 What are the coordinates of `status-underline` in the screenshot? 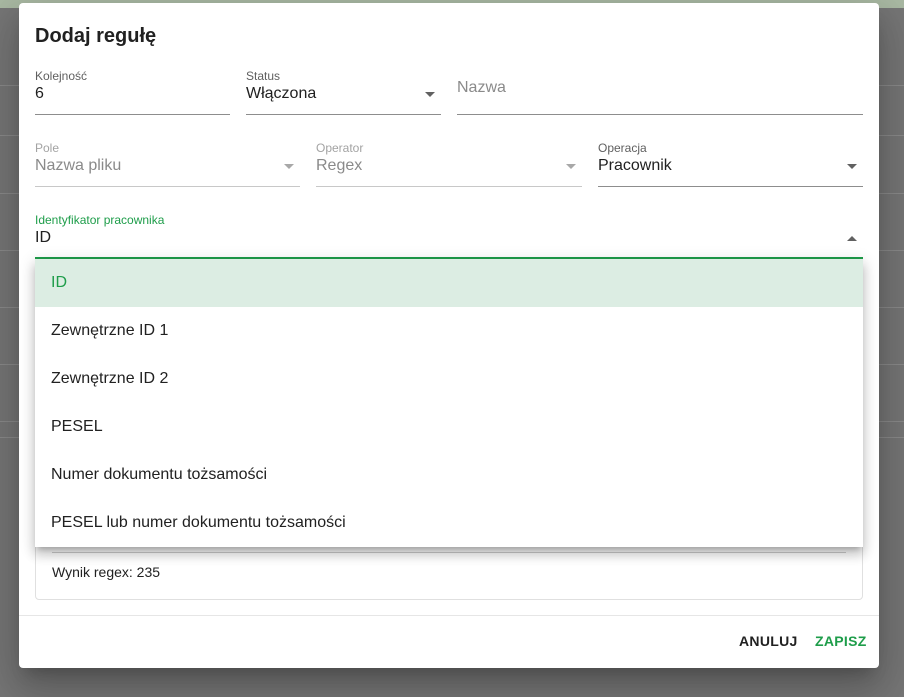 It's located at (343, 114).